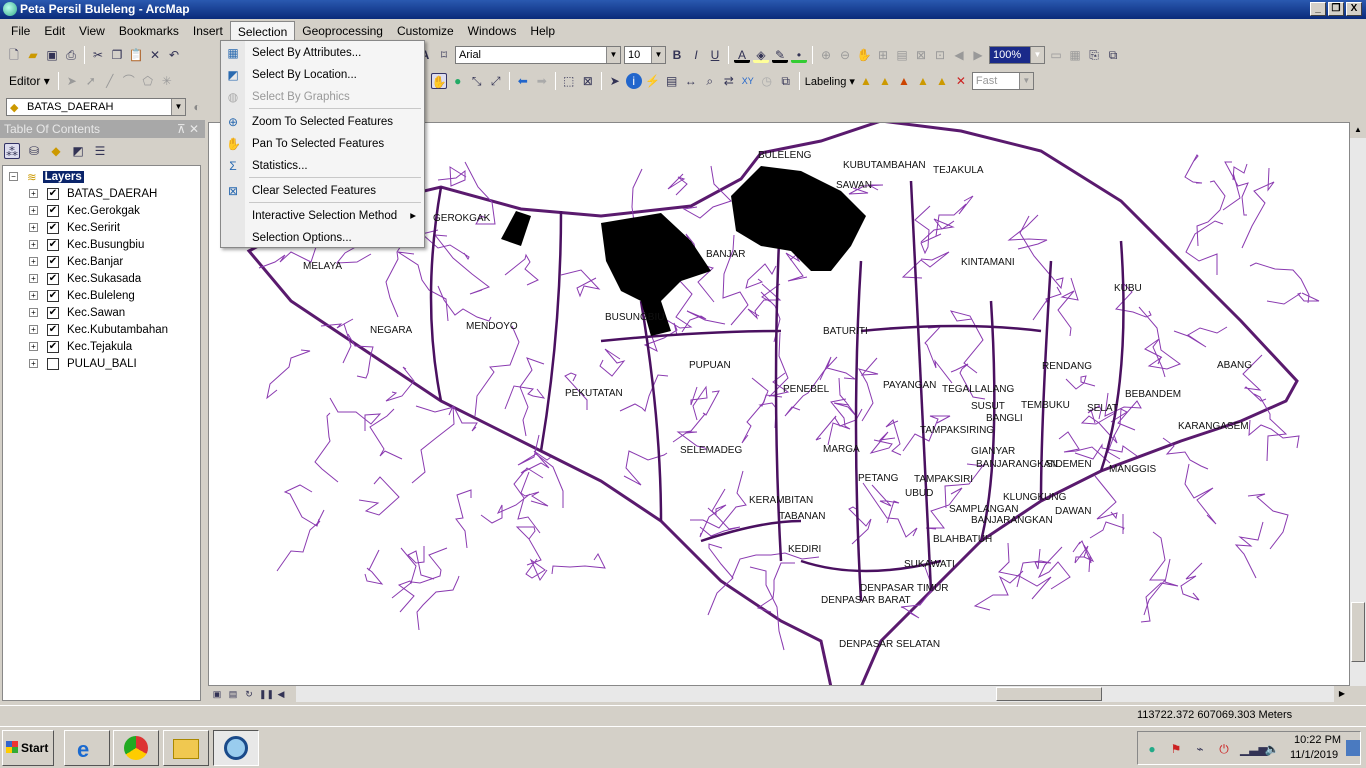  I want to click on menu-windows: Windows, so click(492, 31).